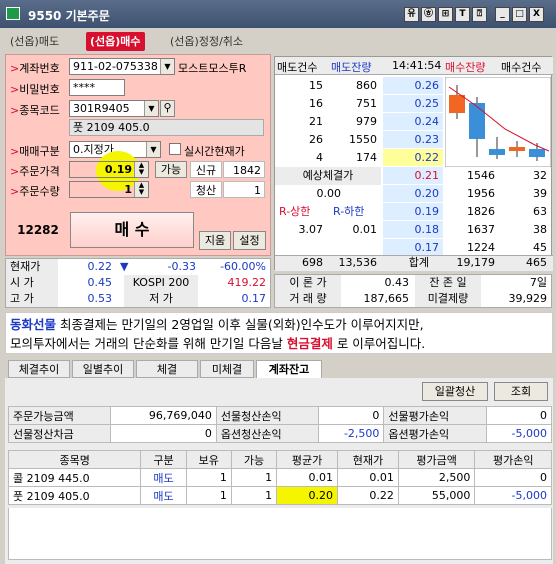 Image resolution: width=556 pixels, height=564 pixels. I want to click on tab-buy: (선옵)매수, so click(115, 41).